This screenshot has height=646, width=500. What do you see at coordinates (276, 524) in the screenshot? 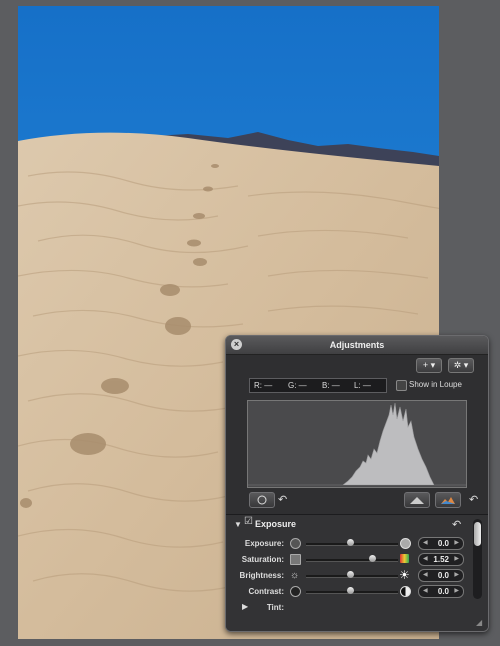
I see `exposure-section-title: Exposure` at bounding box center [276, 524].